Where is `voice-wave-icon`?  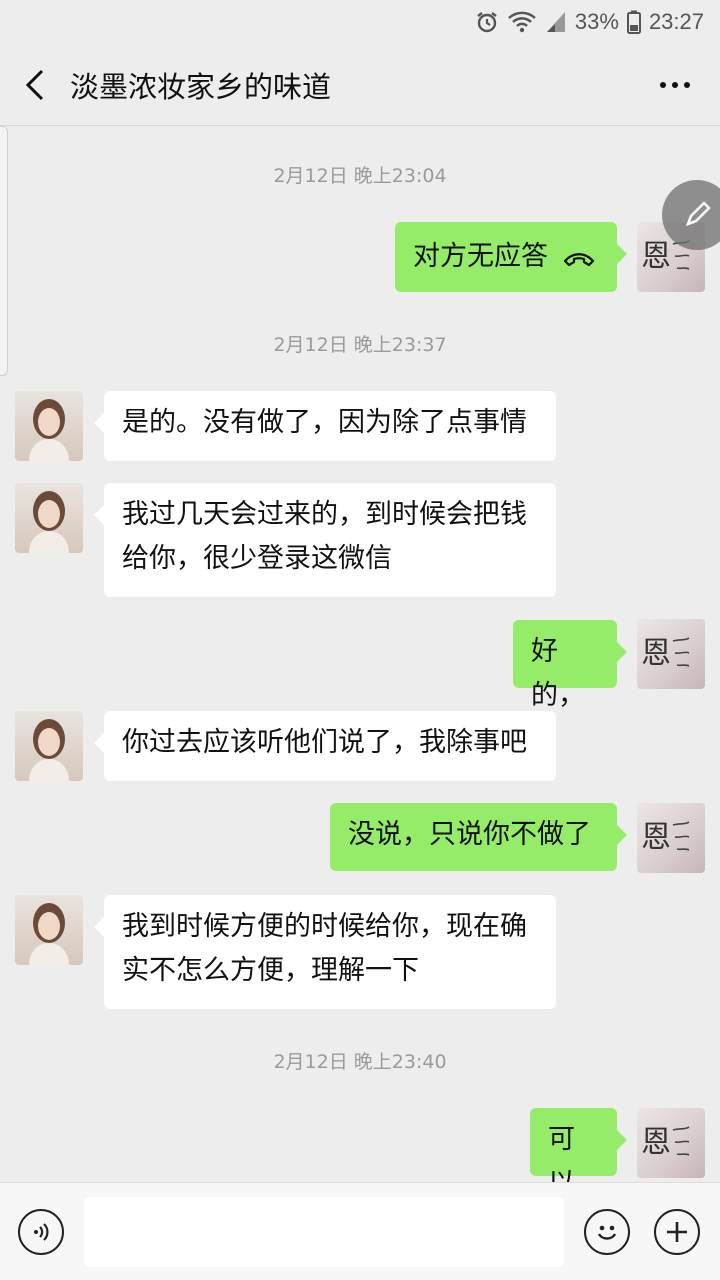 voice-wave-icon is located at coordinates (41, 1232).